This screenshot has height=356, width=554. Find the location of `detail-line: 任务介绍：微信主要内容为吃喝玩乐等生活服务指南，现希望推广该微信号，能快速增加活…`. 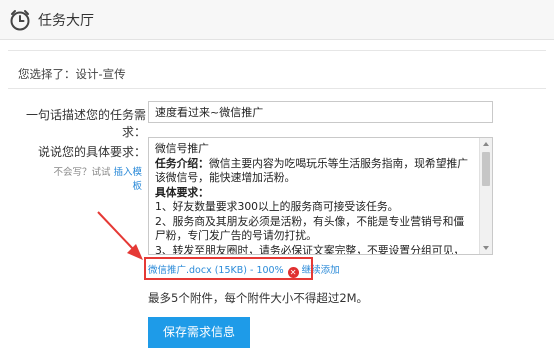

detail-line: 任务介绍：微信主要内容为吃喝玩乐等生活服务指南，现希望推广该微信号，能快速增加活… is located at coordinates (312, 170).